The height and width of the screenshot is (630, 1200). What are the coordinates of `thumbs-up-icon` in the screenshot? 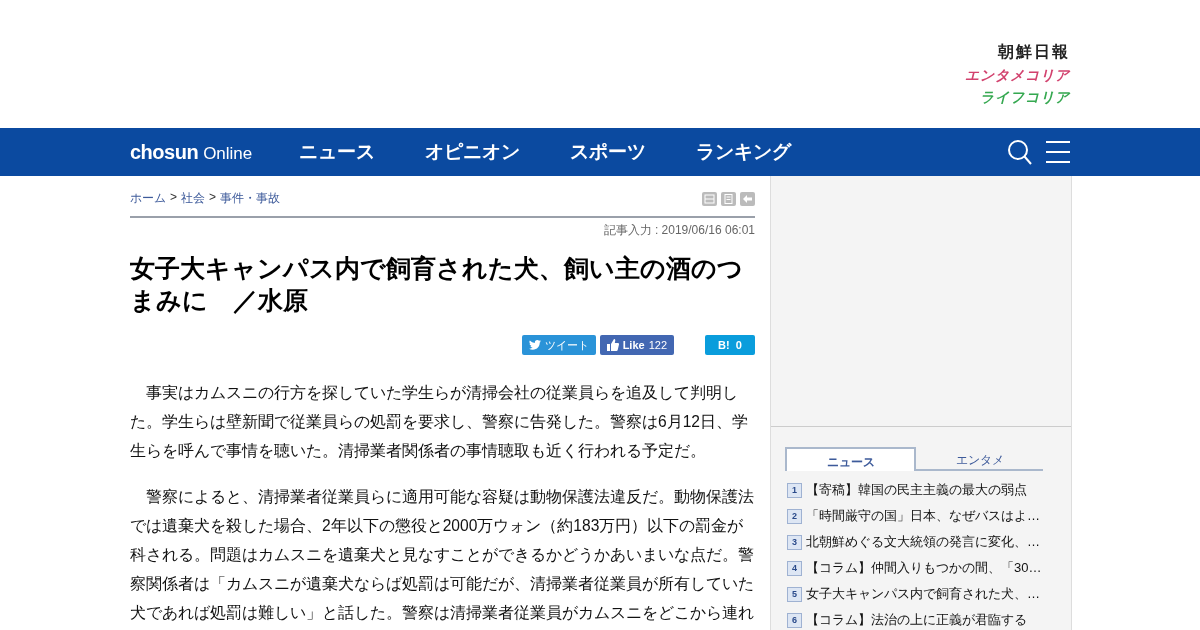 It's located at (612, 345).